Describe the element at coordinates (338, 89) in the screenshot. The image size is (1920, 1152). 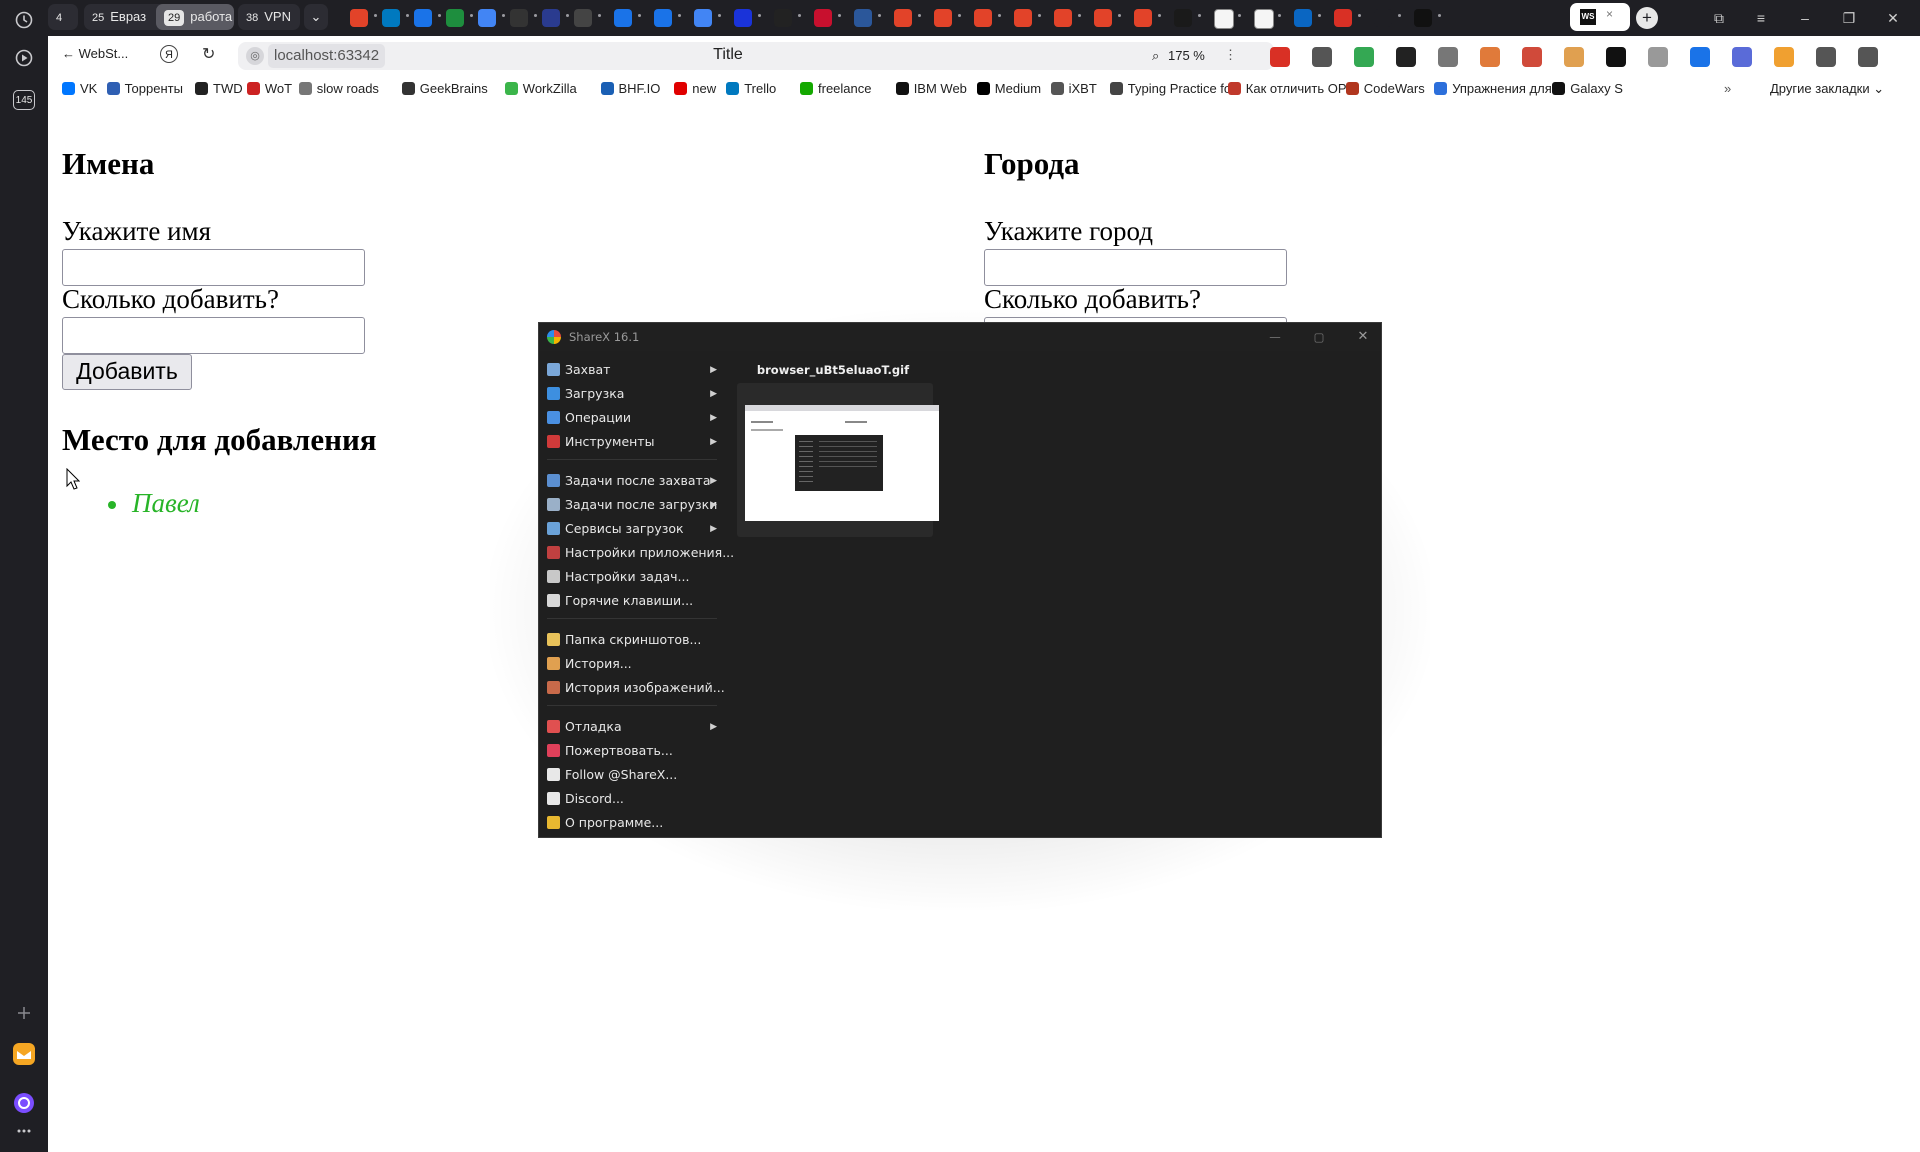
I see `bookmark-item: slow roads` at that location.